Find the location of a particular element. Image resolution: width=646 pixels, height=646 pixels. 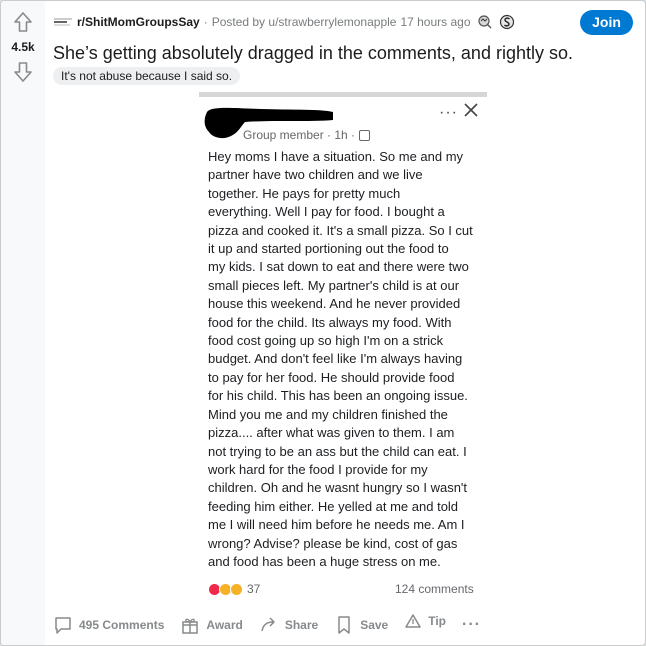

vote-column: 4.5k is located at coordinates (23, 323).